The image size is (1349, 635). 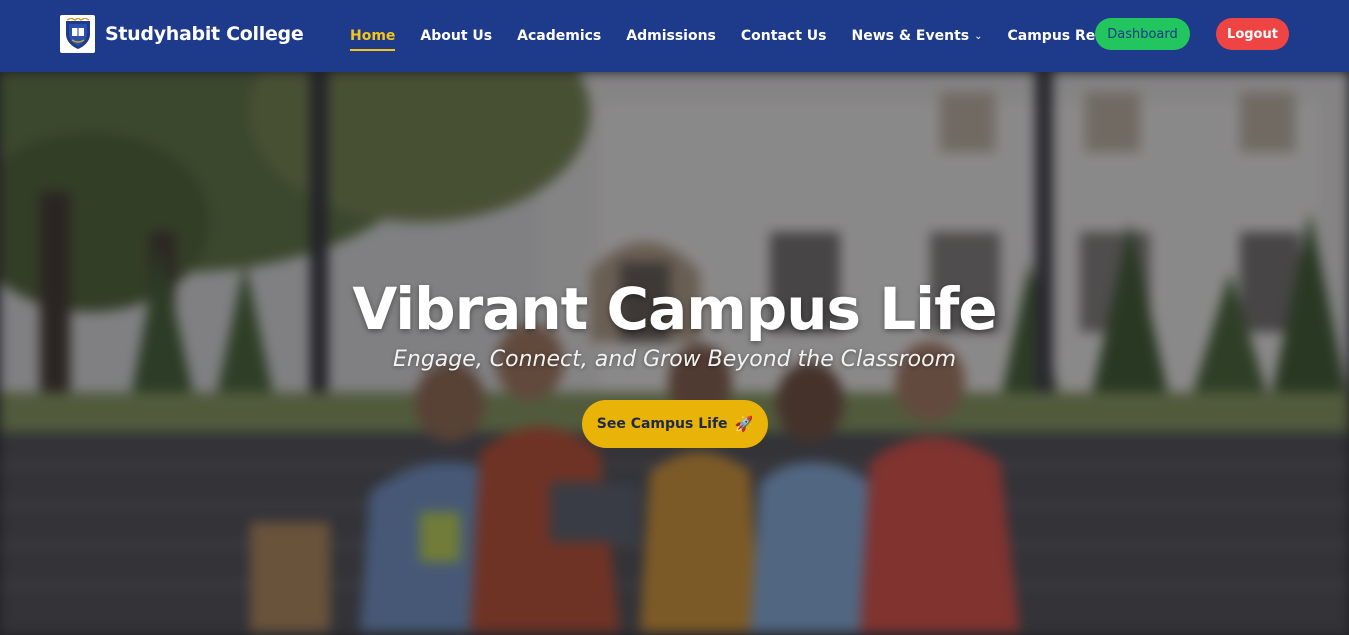 I want to click on nav-item-contact-us: Contact Us, so click(x=784, y=36).